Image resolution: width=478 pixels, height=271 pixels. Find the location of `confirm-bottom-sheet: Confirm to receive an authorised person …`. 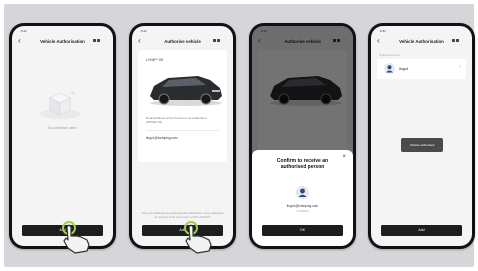

confirm-bottom-sheet: Confirm to receive an authorised person … is located at coordinates (302, 198).